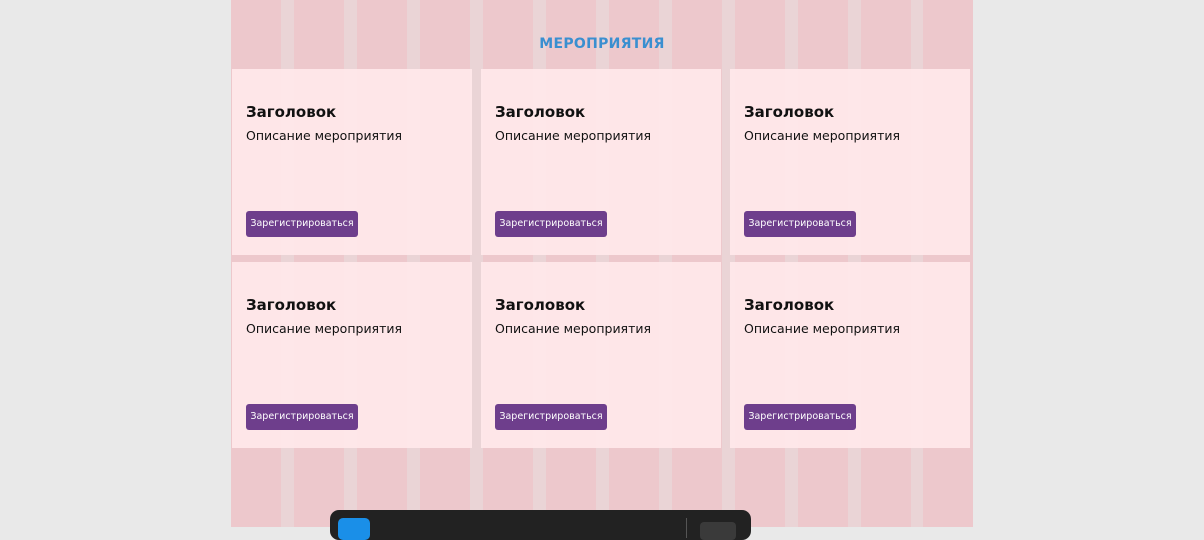 Image resolution: width=1204 pixels, height=540 pixels. Describe the element at coordinates (354, 529) in the screenshot. I see `app-icon` at that location.